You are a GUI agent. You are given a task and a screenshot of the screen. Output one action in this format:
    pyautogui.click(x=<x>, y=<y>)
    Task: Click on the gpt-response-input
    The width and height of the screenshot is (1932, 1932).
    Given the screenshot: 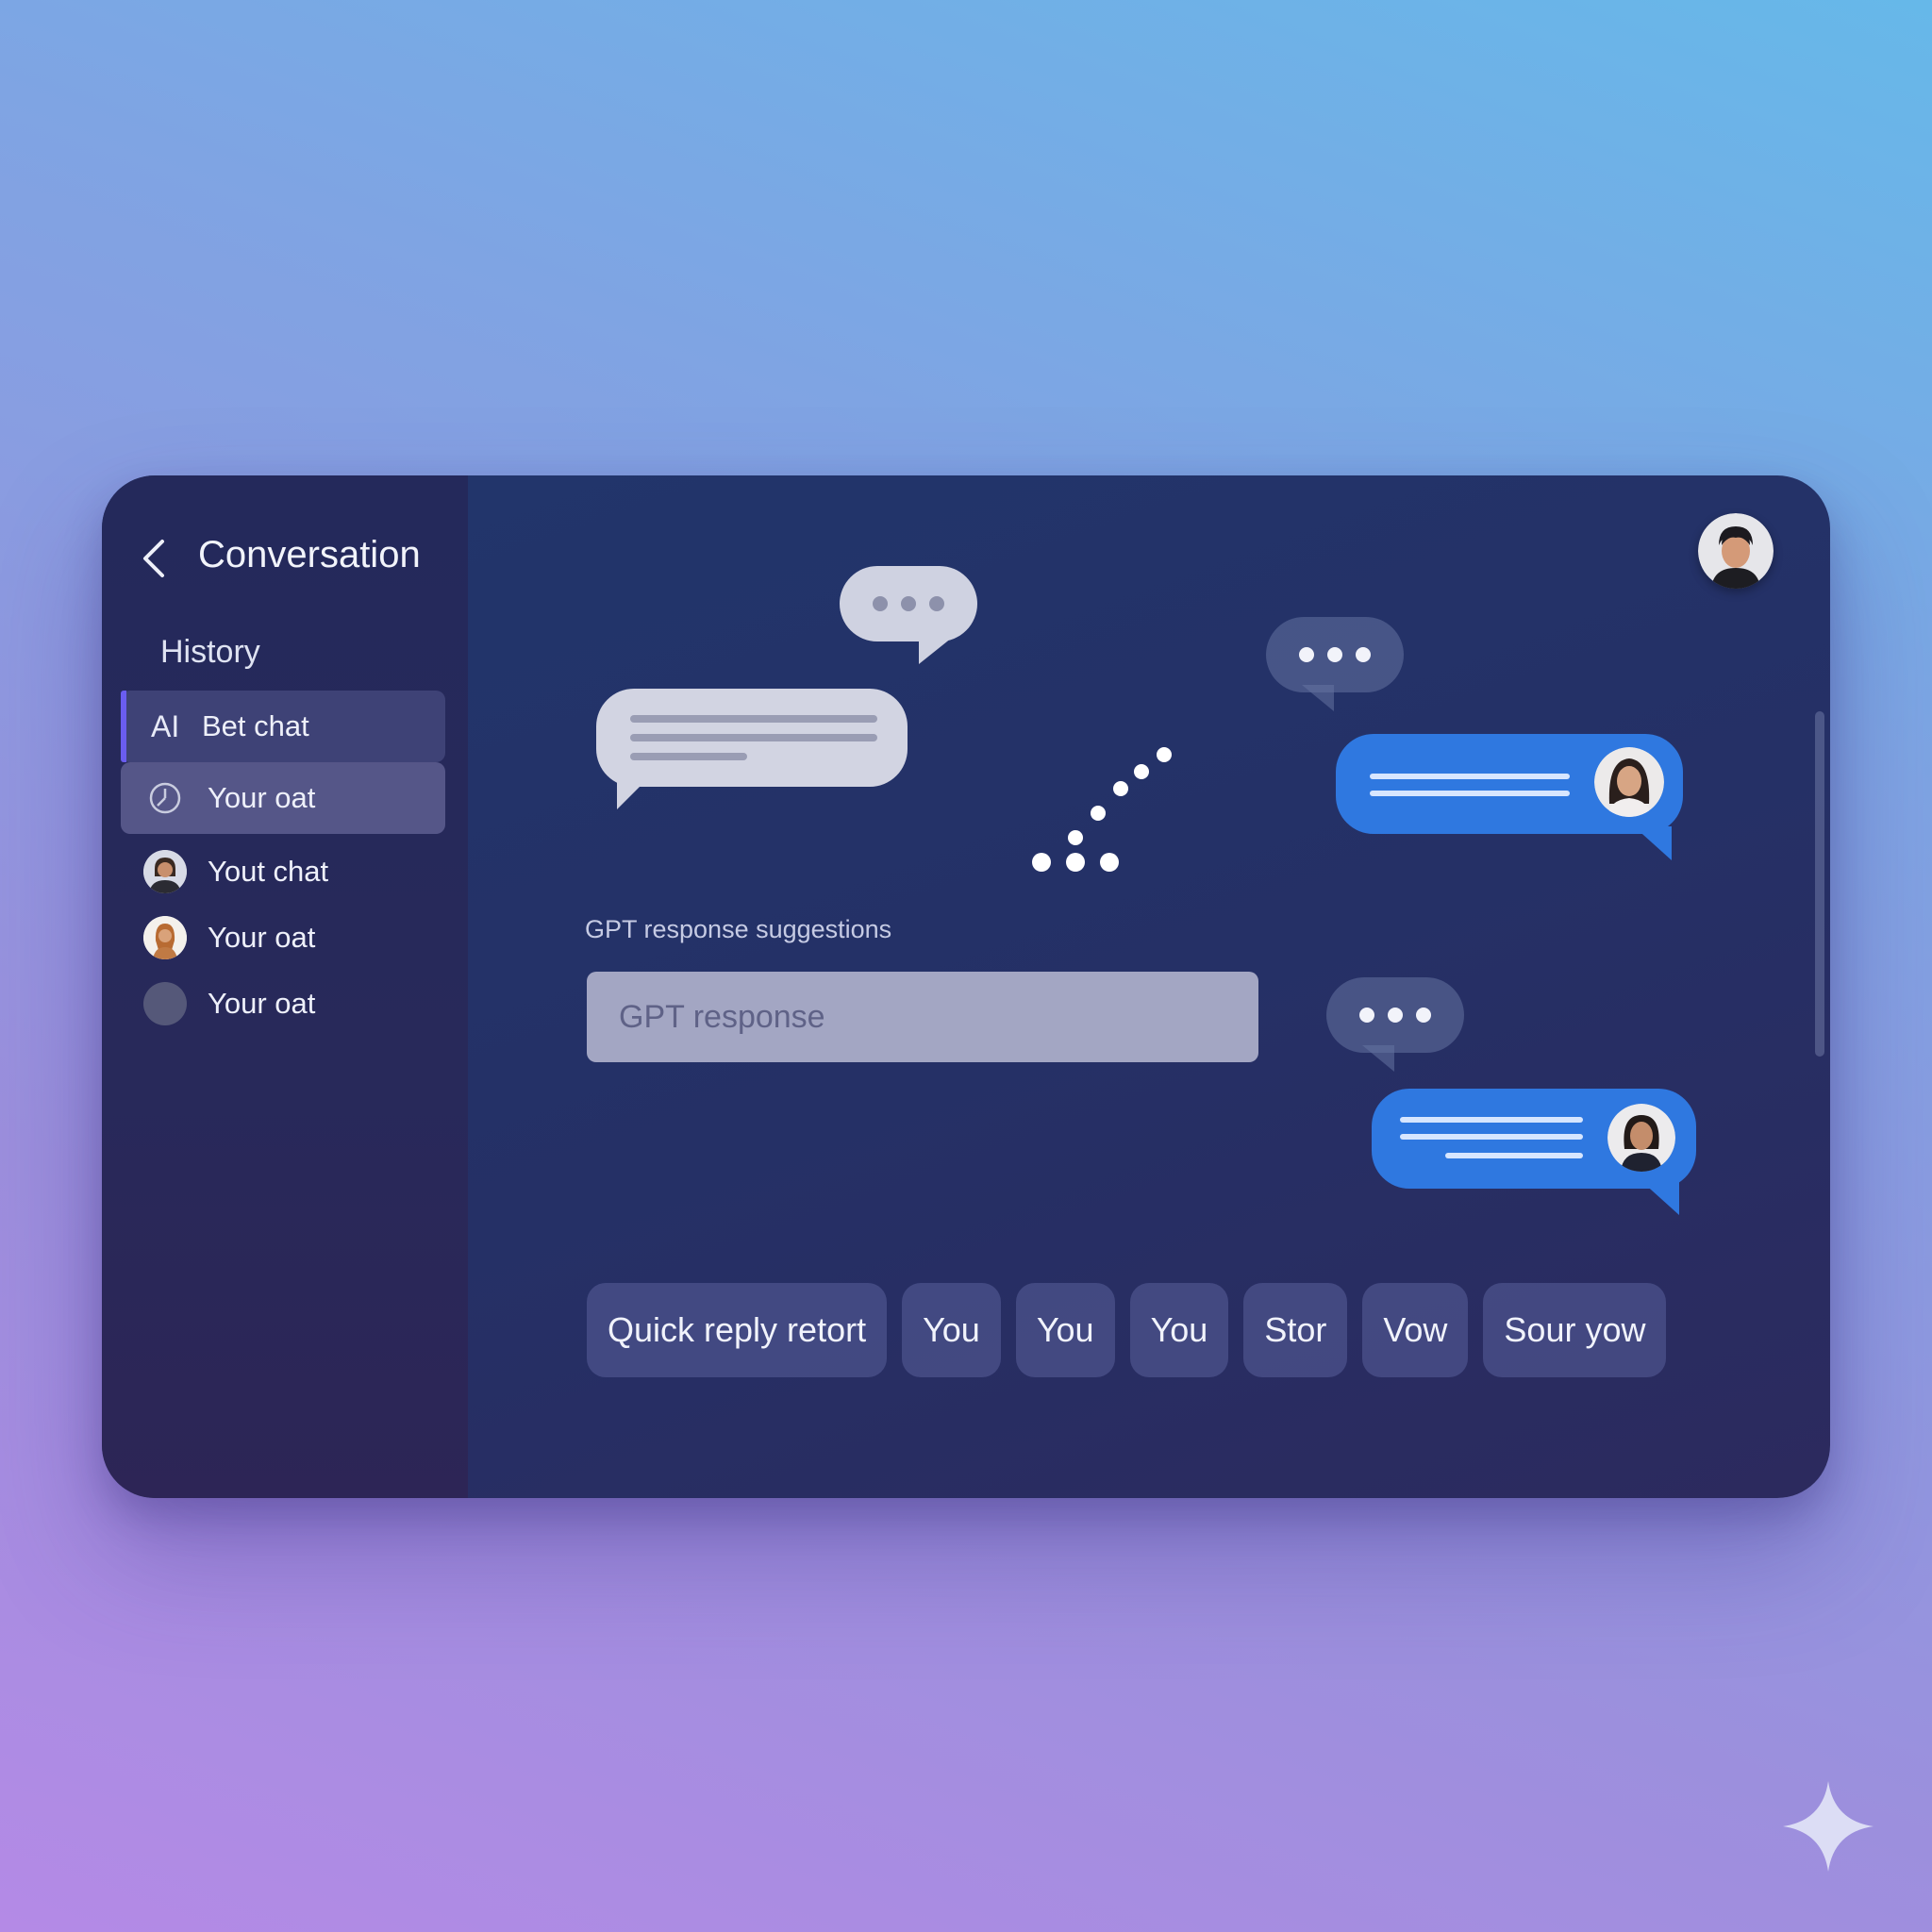 What is the action you would take?
    pyautogui.click(x=922, y=1017)
    